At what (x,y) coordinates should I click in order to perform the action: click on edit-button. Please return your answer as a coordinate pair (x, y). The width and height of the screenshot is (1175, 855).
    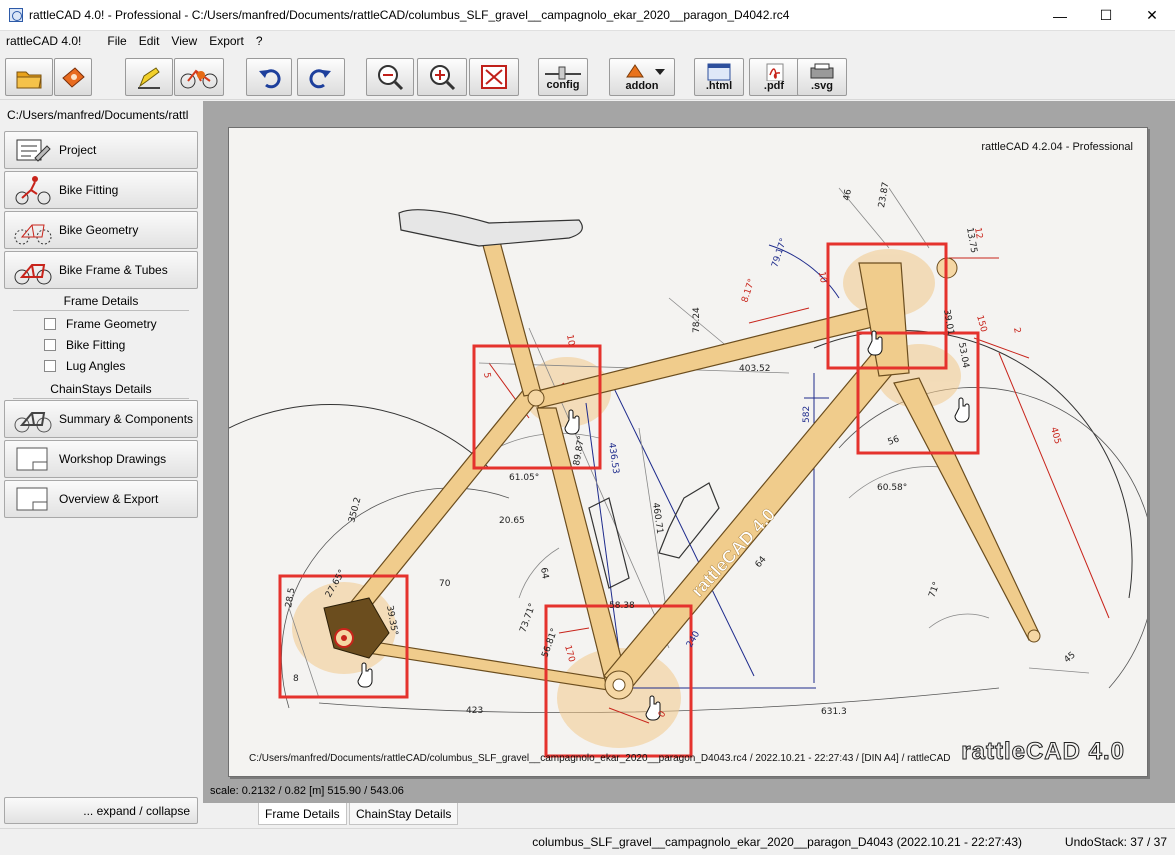
    Looking at the image, I should click on (149, 77).